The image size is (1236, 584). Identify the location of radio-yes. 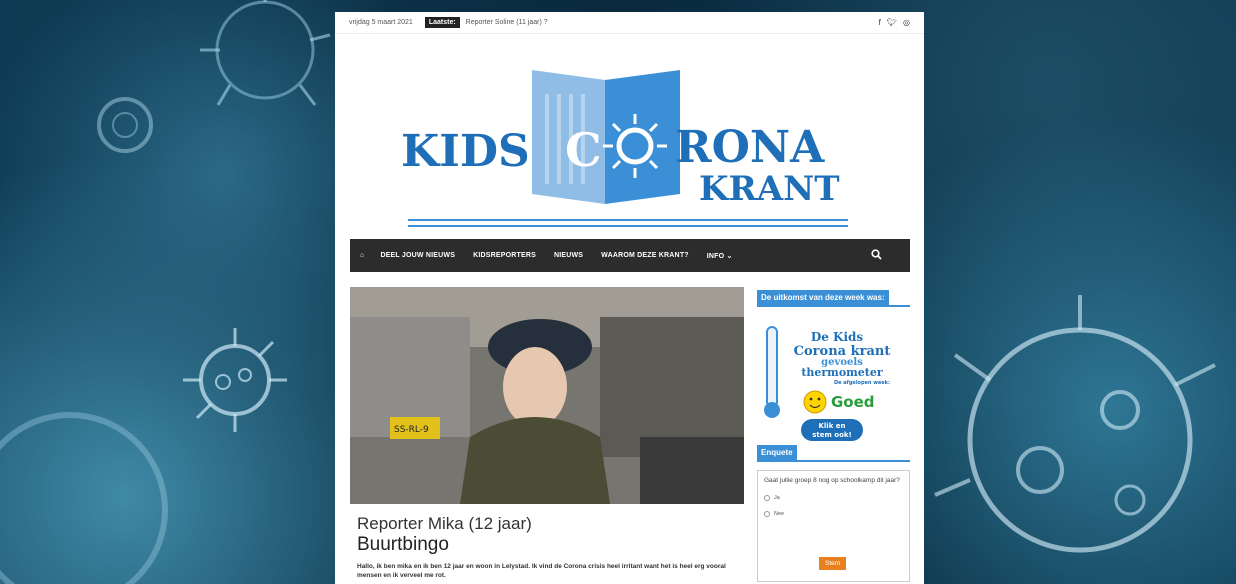
(767, 498).